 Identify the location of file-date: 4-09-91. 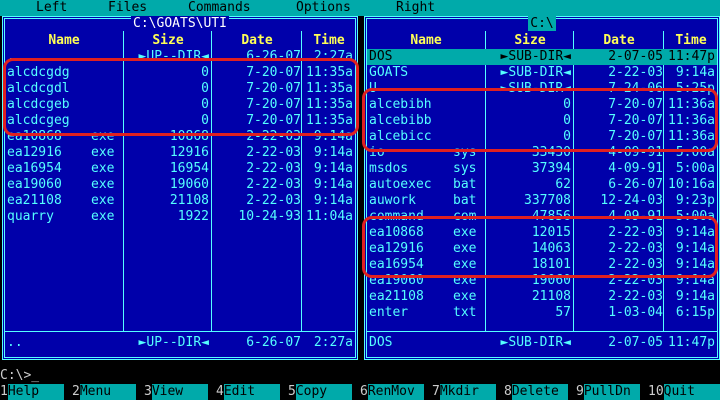
(635, 216).